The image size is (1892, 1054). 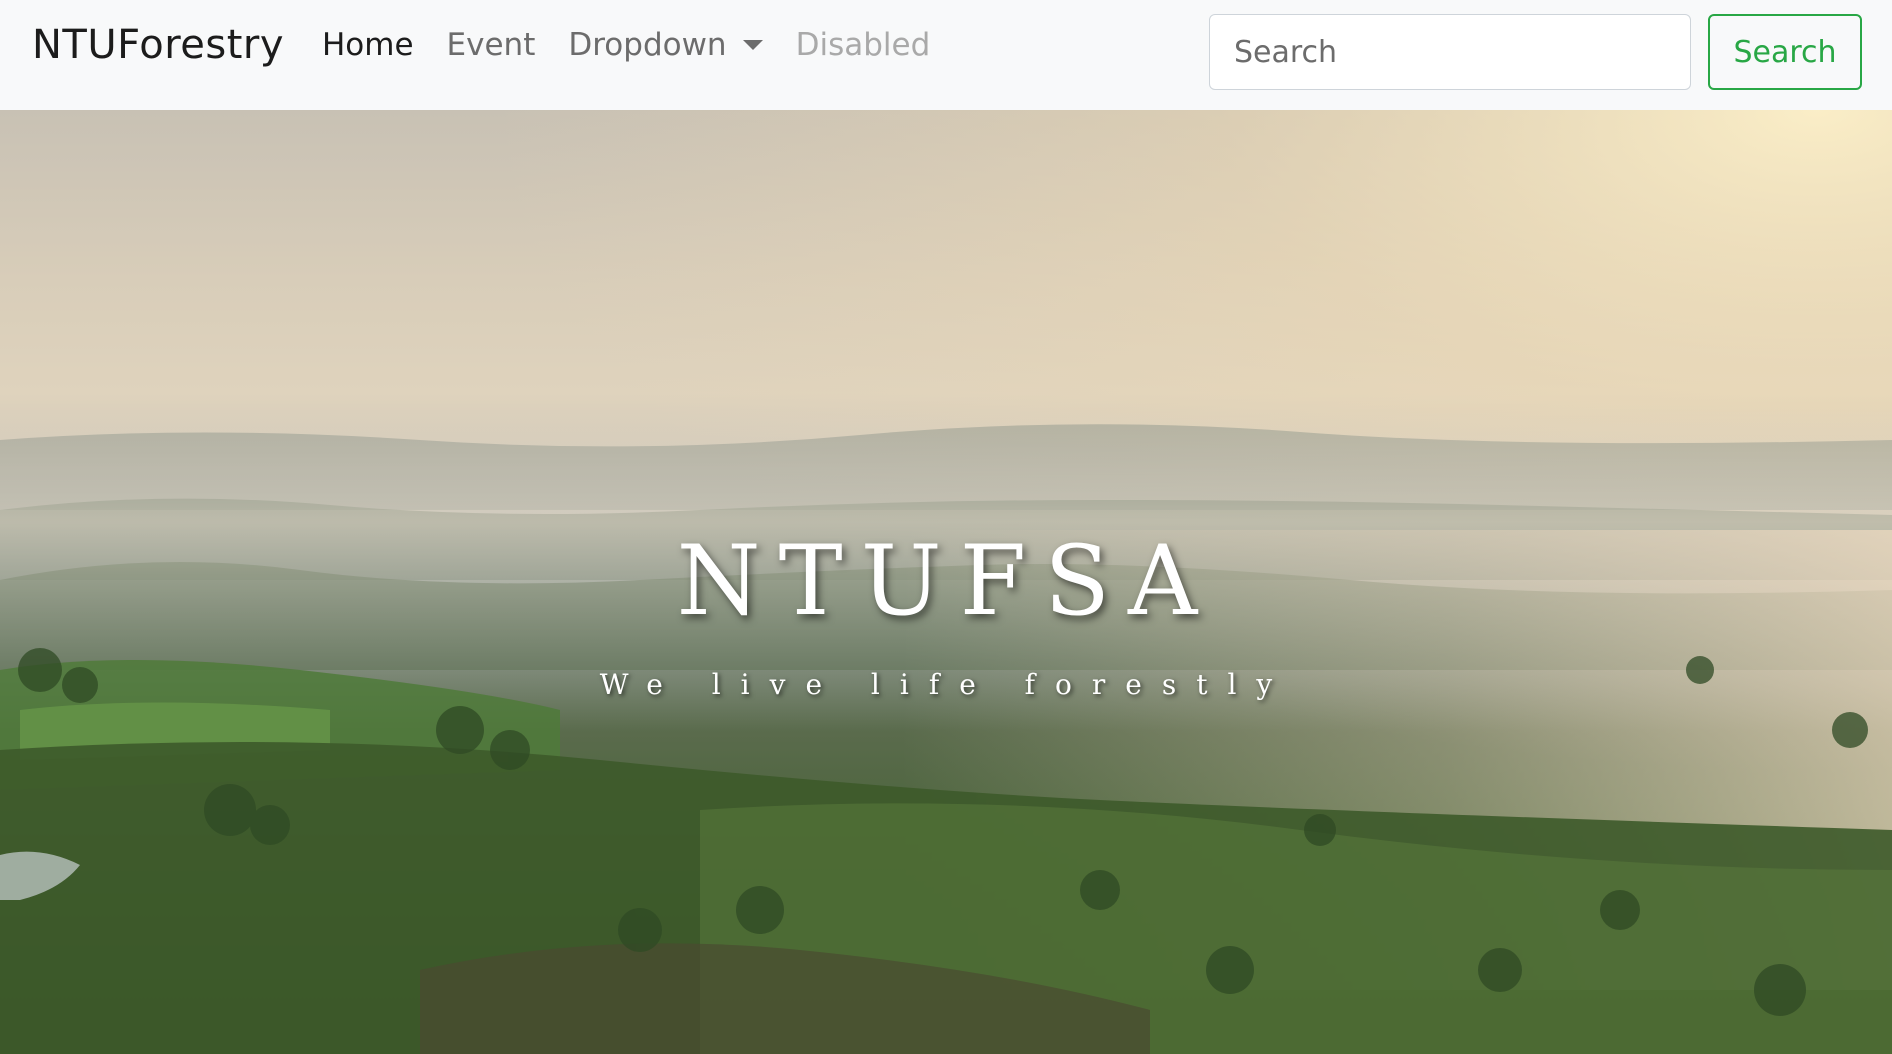 What do you see at coordinates (491, 45) in the screenshot?
I see `nav-link-event: Event` at bounding box center [491, 45].